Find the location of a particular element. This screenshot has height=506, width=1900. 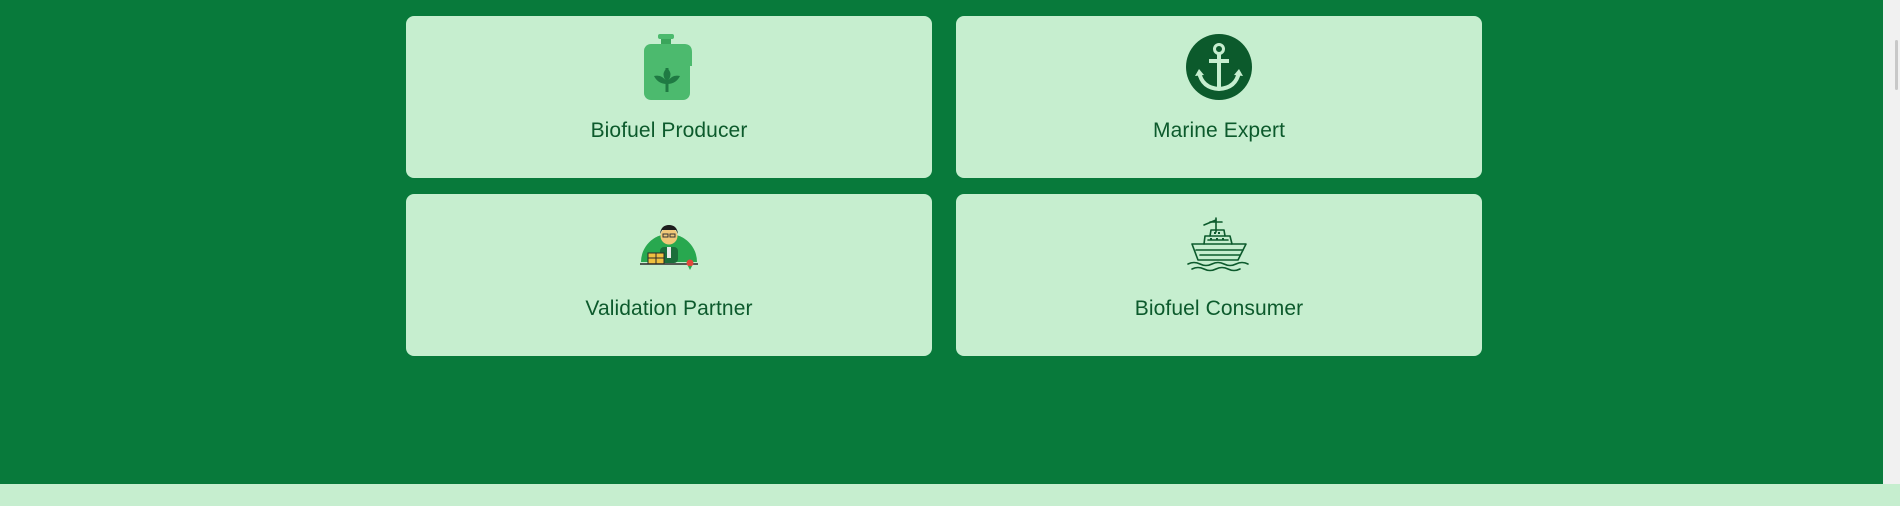

biofuel-canister-icon is located at coordinates (668, 67).